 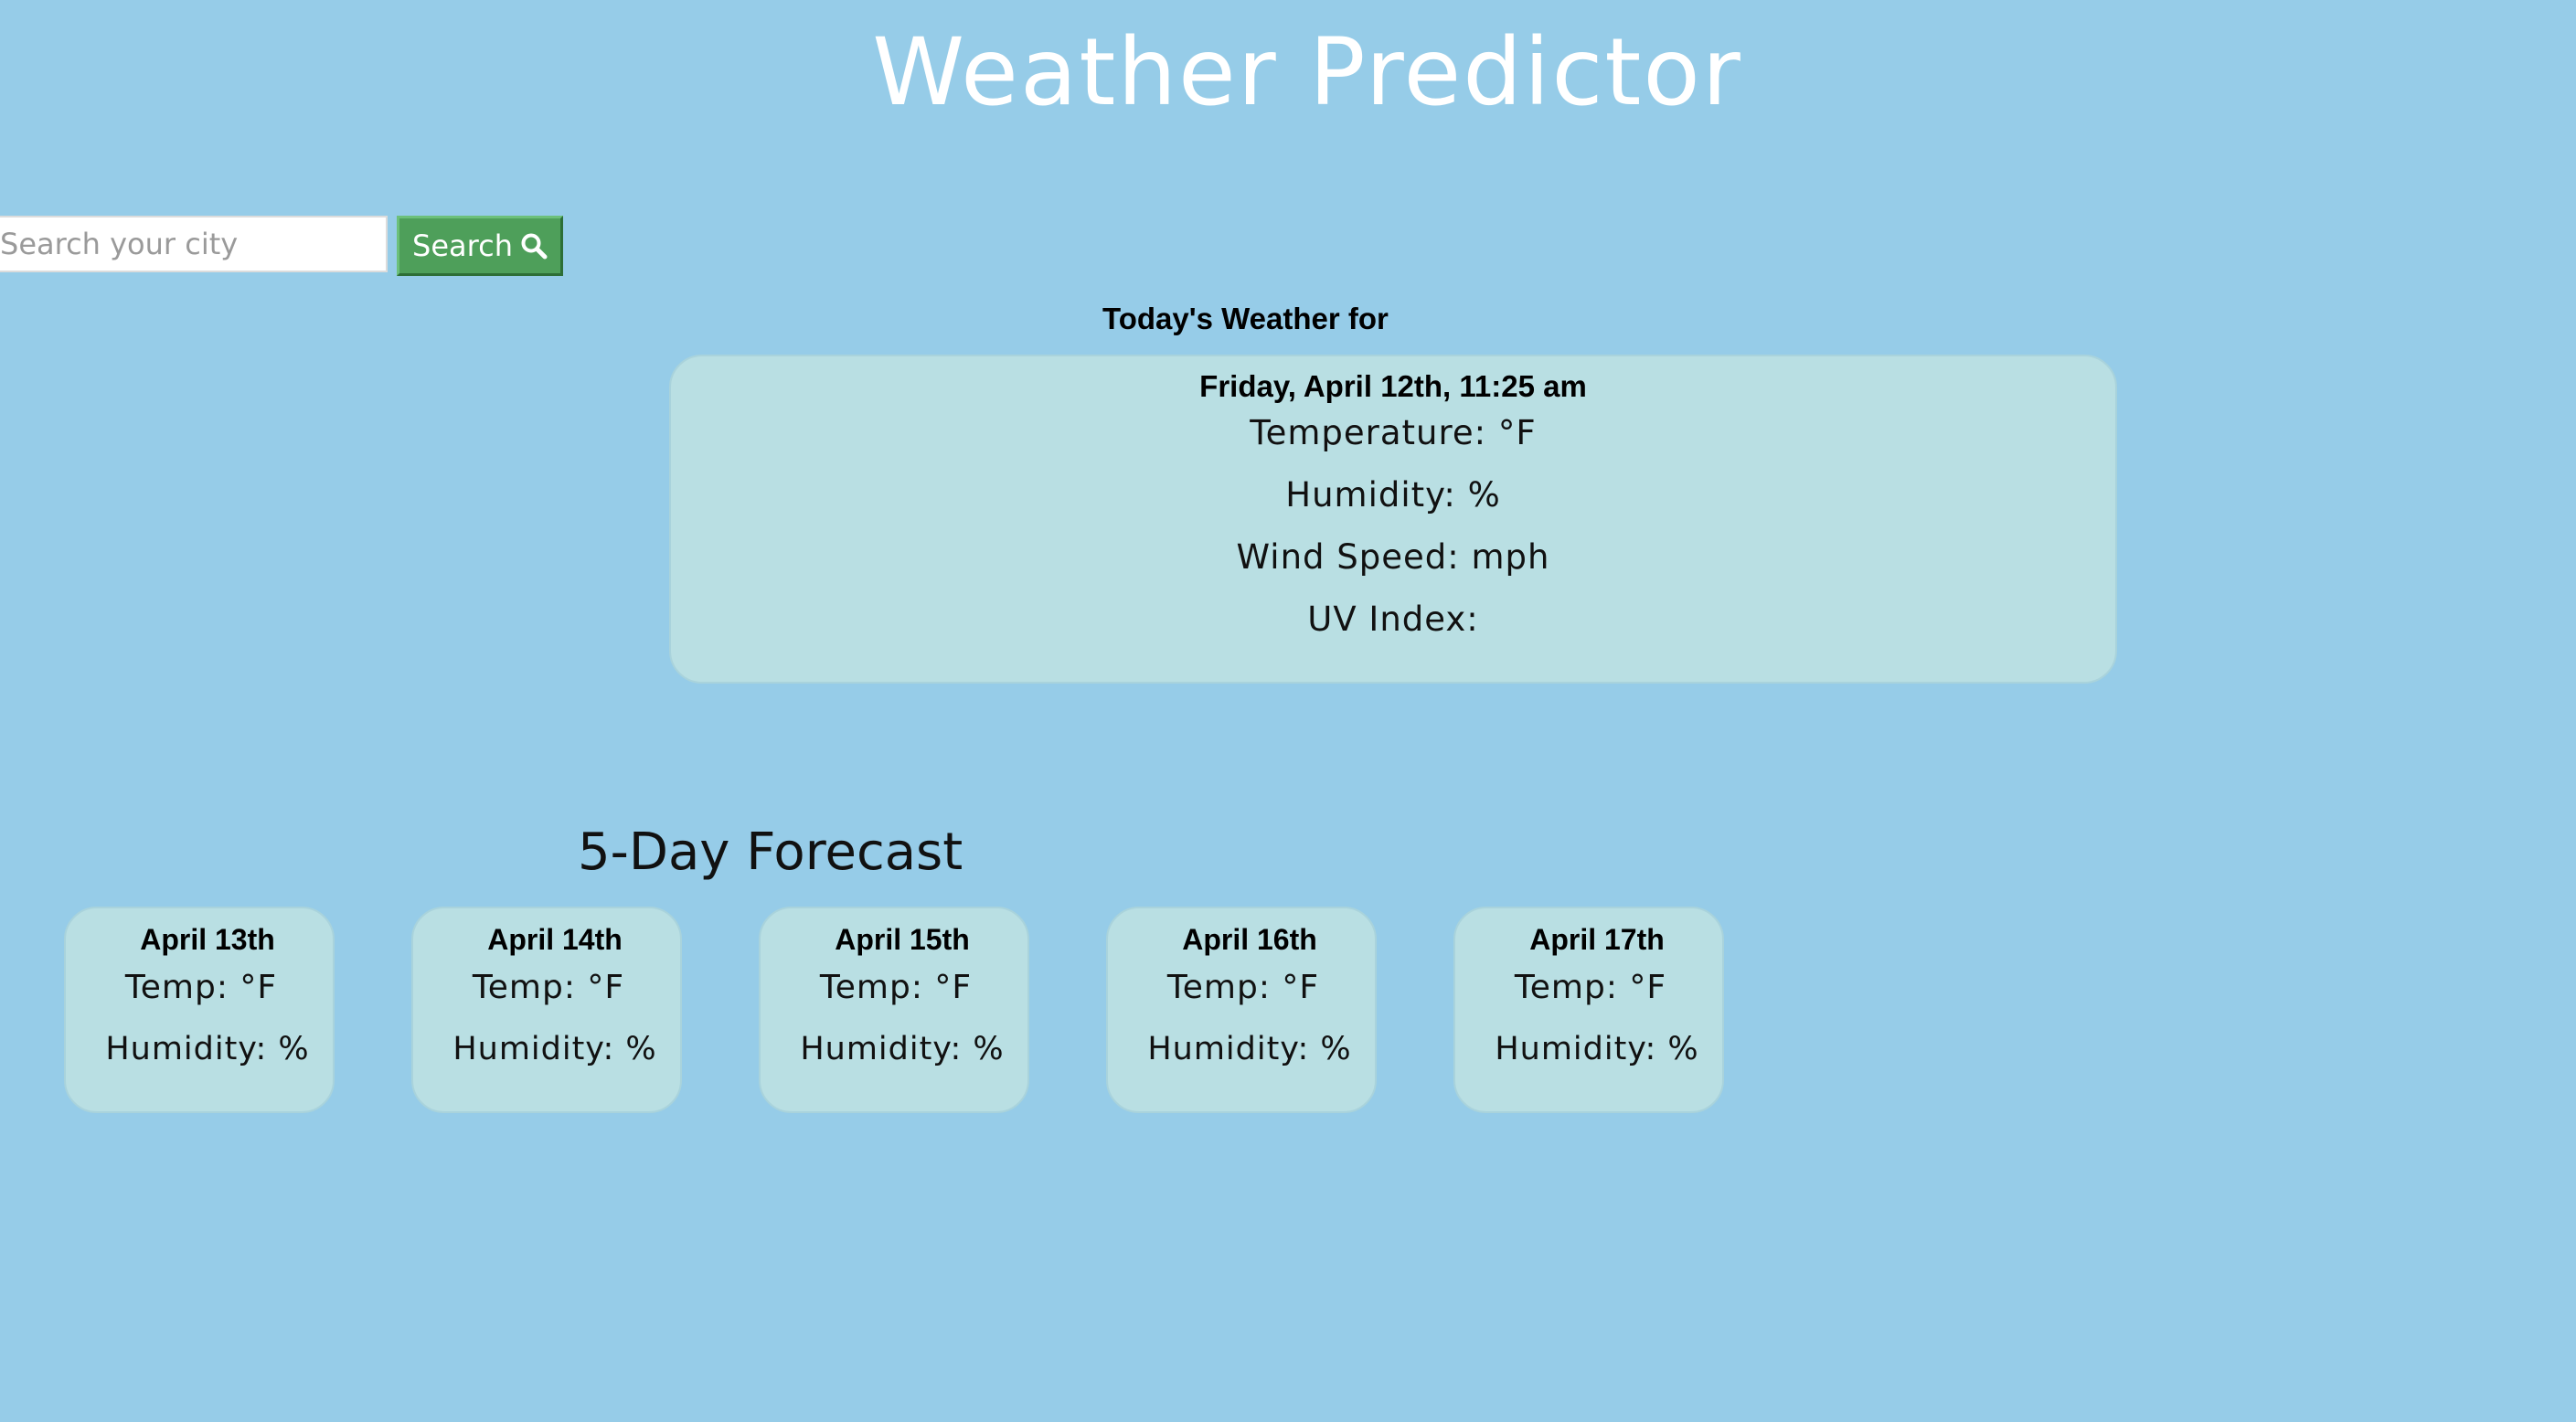 I want to click on forecast-card: April 15th Temp: °F Humidity: %, so click(x=894, y=1010).